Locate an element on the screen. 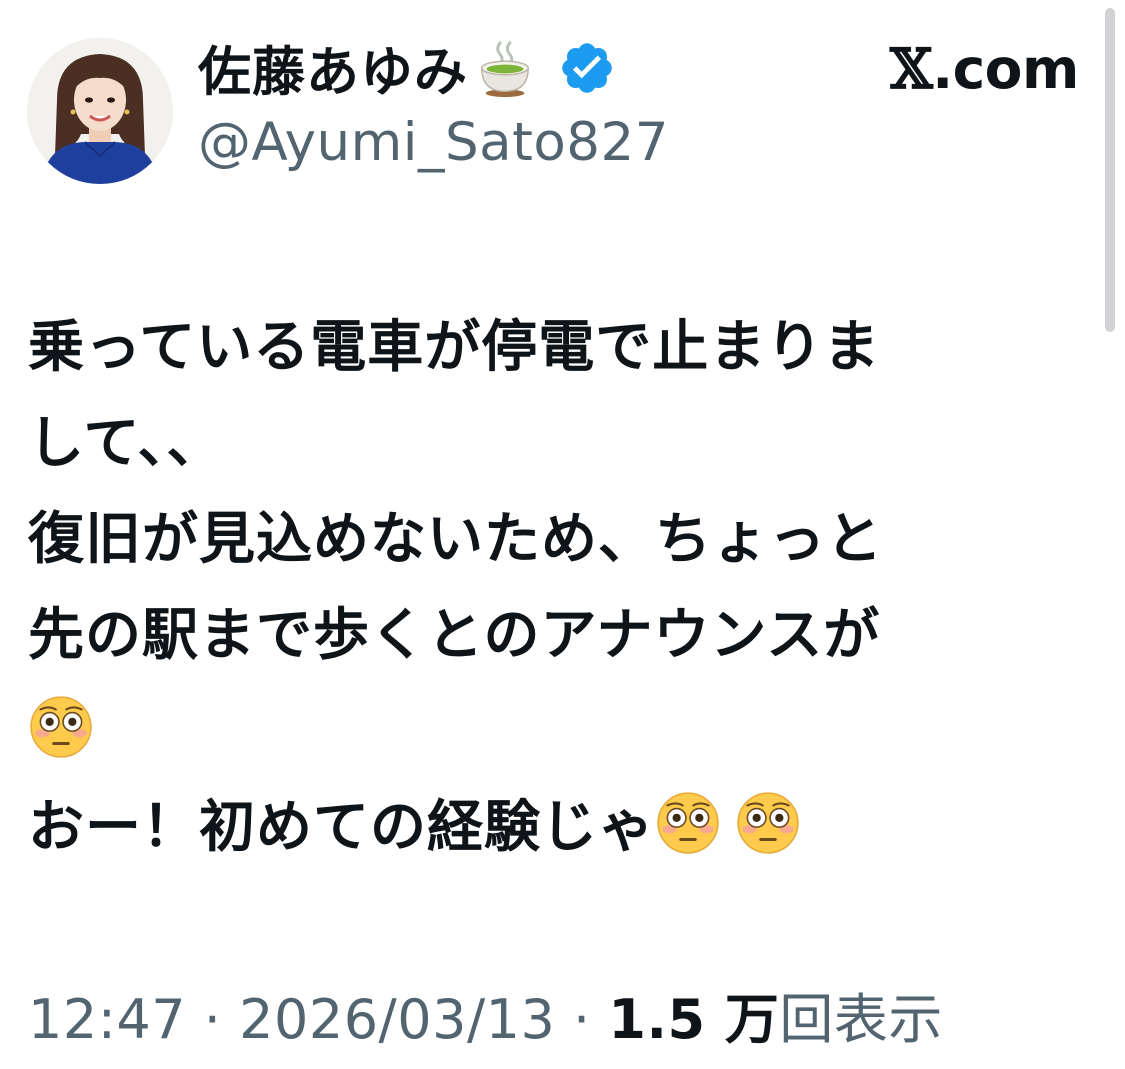 Image resolution: width=1125 pixels, height=1069 pixels. tweet-date: 2026/03/13 is located at coordinates (397, 1019).